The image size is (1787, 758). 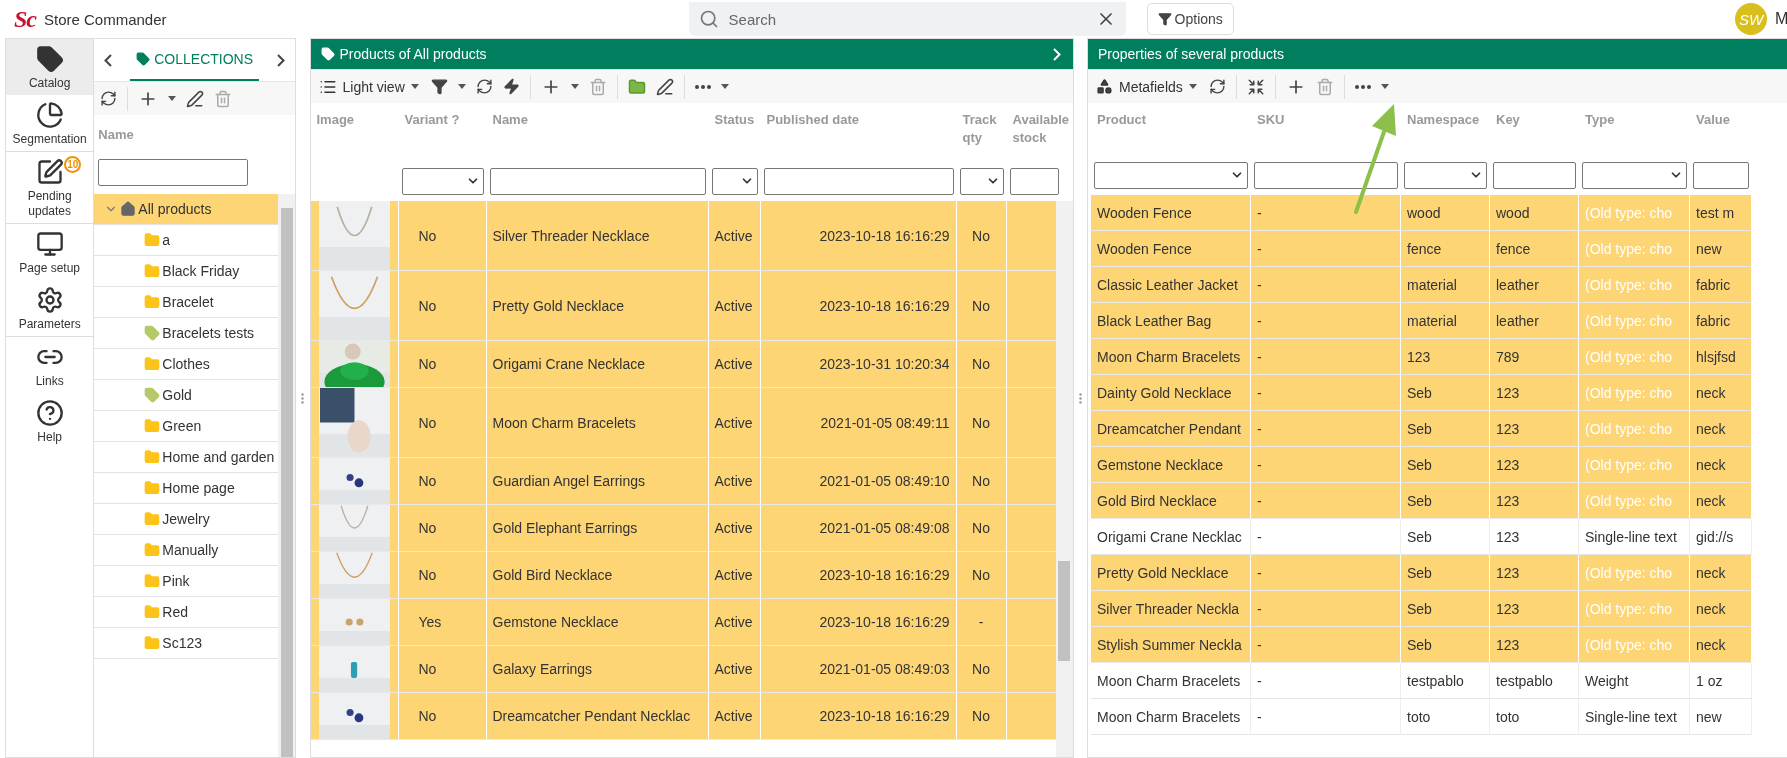 What do you see at coordinates (335, 119) in the screenshot?
I see `column-header: Image` at bounding box center [335, 119].